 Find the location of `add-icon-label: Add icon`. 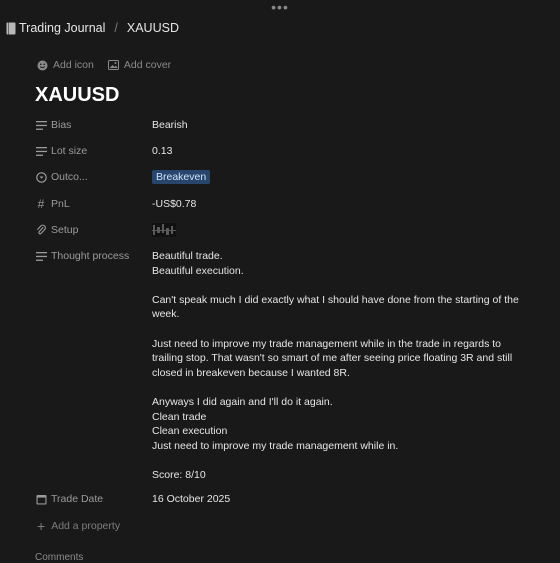

add-icon-label: Add icon is located at coordinates (73, 65).